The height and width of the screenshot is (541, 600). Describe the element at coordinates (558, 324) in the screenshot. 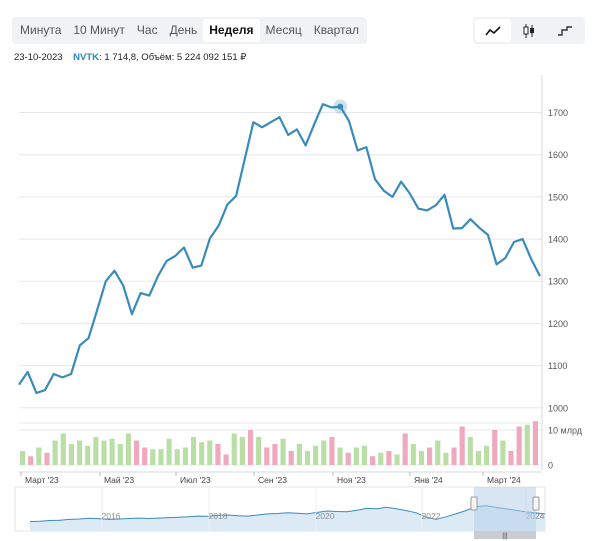

I see `y-tick-label: 1200` at that location.